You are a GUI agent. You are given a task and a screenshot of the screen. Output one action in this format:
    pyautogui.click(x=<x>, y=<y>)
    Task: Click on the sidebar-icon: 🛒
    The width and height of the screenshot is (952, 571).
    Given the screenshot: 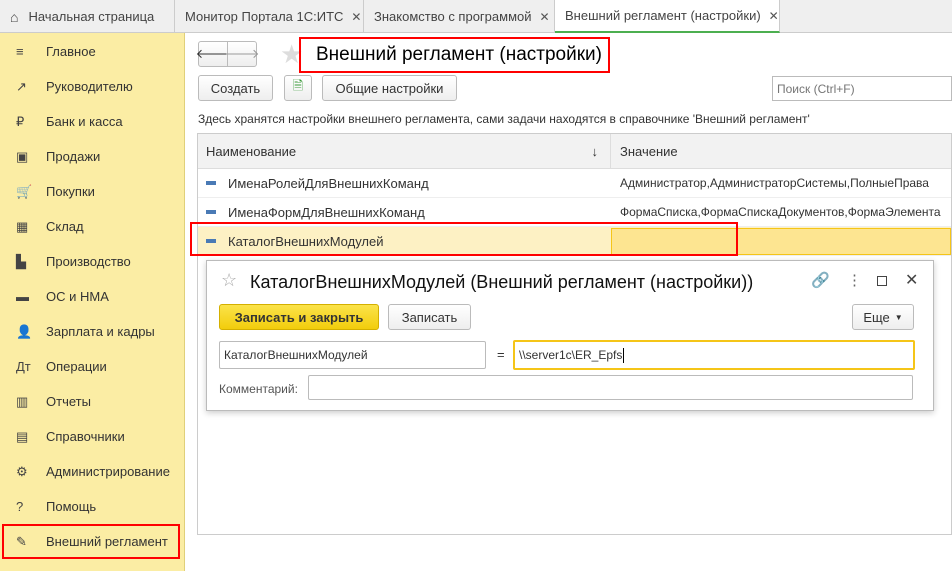 What is the action you would take?
    pyautogui.click(x=24, y=191)
    